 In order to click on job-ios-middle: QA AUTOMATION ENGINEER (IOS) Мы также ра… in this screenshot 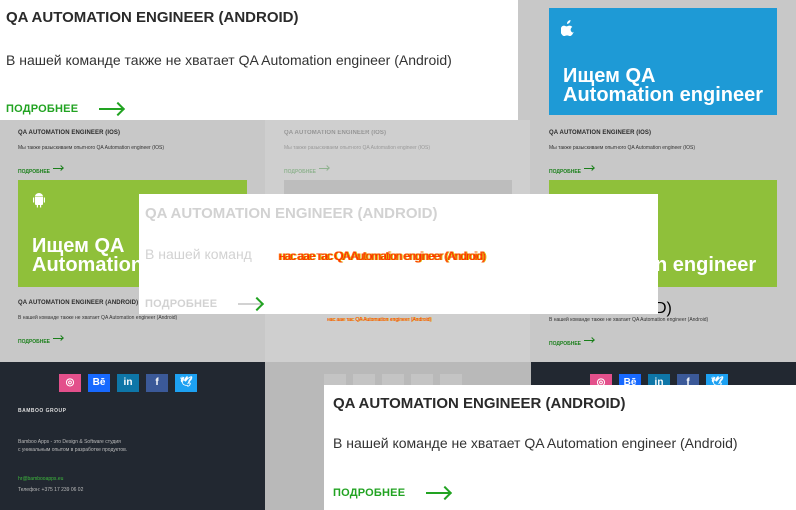, I will do `click(357, 154)`.